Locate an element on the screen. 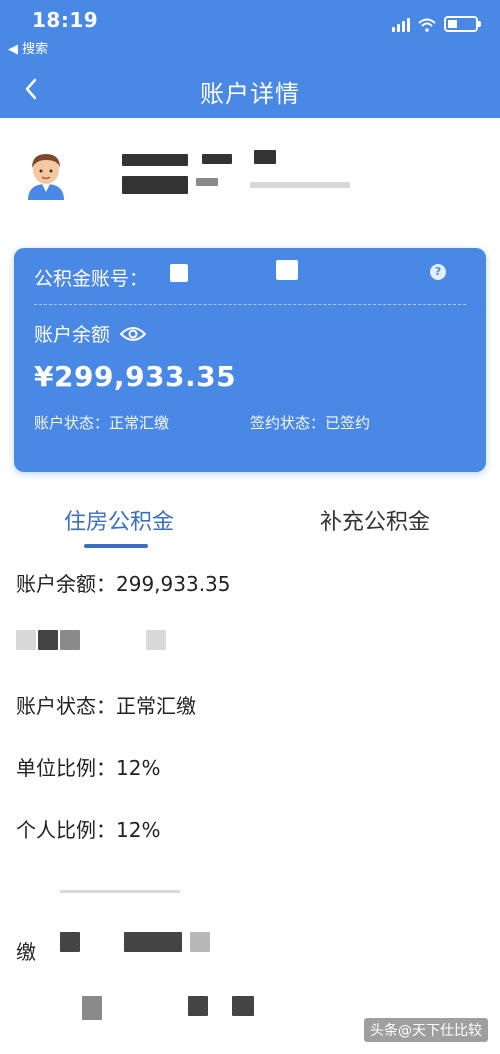 The width and height of the screenshot is (500, 1054). detail-state: 账户状态：正常汇缴 is located at coordinates (106, 706).